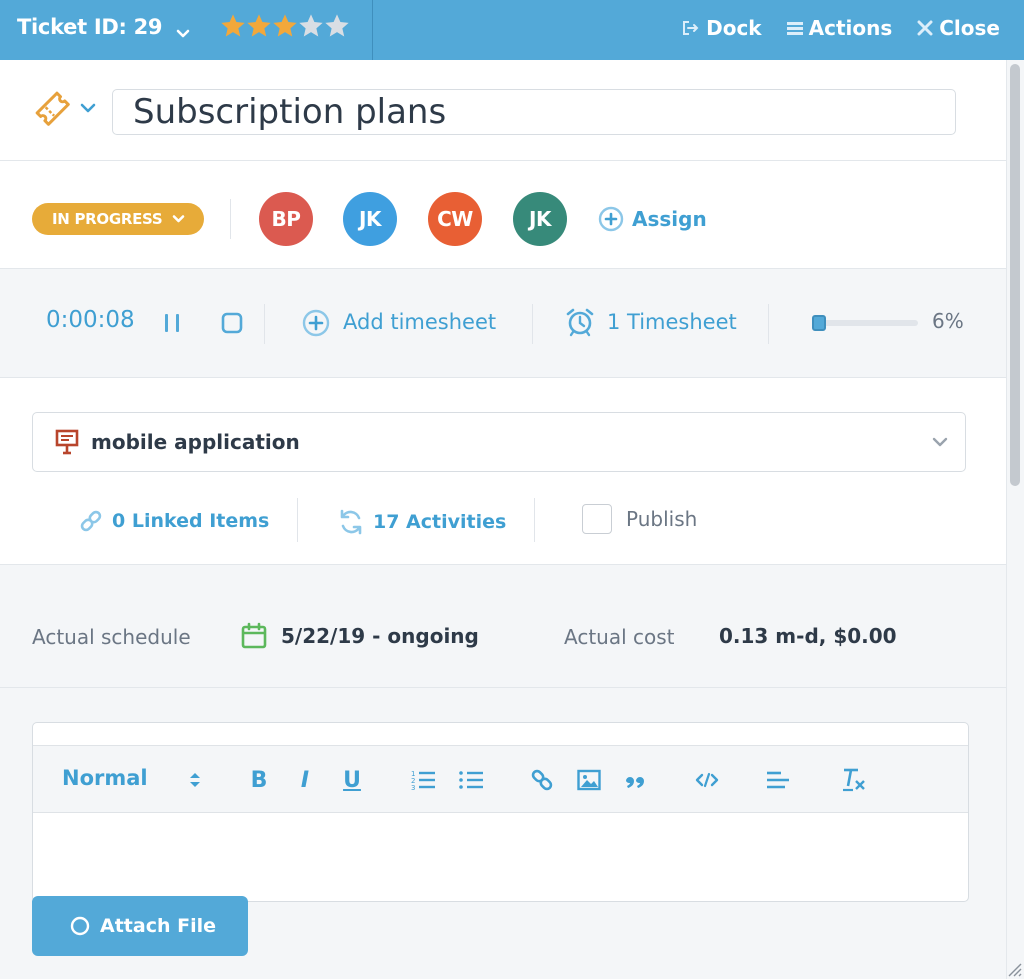 The image size is (1024, 979). I want to click on assignee-avatar: BP, so click(286, 219).